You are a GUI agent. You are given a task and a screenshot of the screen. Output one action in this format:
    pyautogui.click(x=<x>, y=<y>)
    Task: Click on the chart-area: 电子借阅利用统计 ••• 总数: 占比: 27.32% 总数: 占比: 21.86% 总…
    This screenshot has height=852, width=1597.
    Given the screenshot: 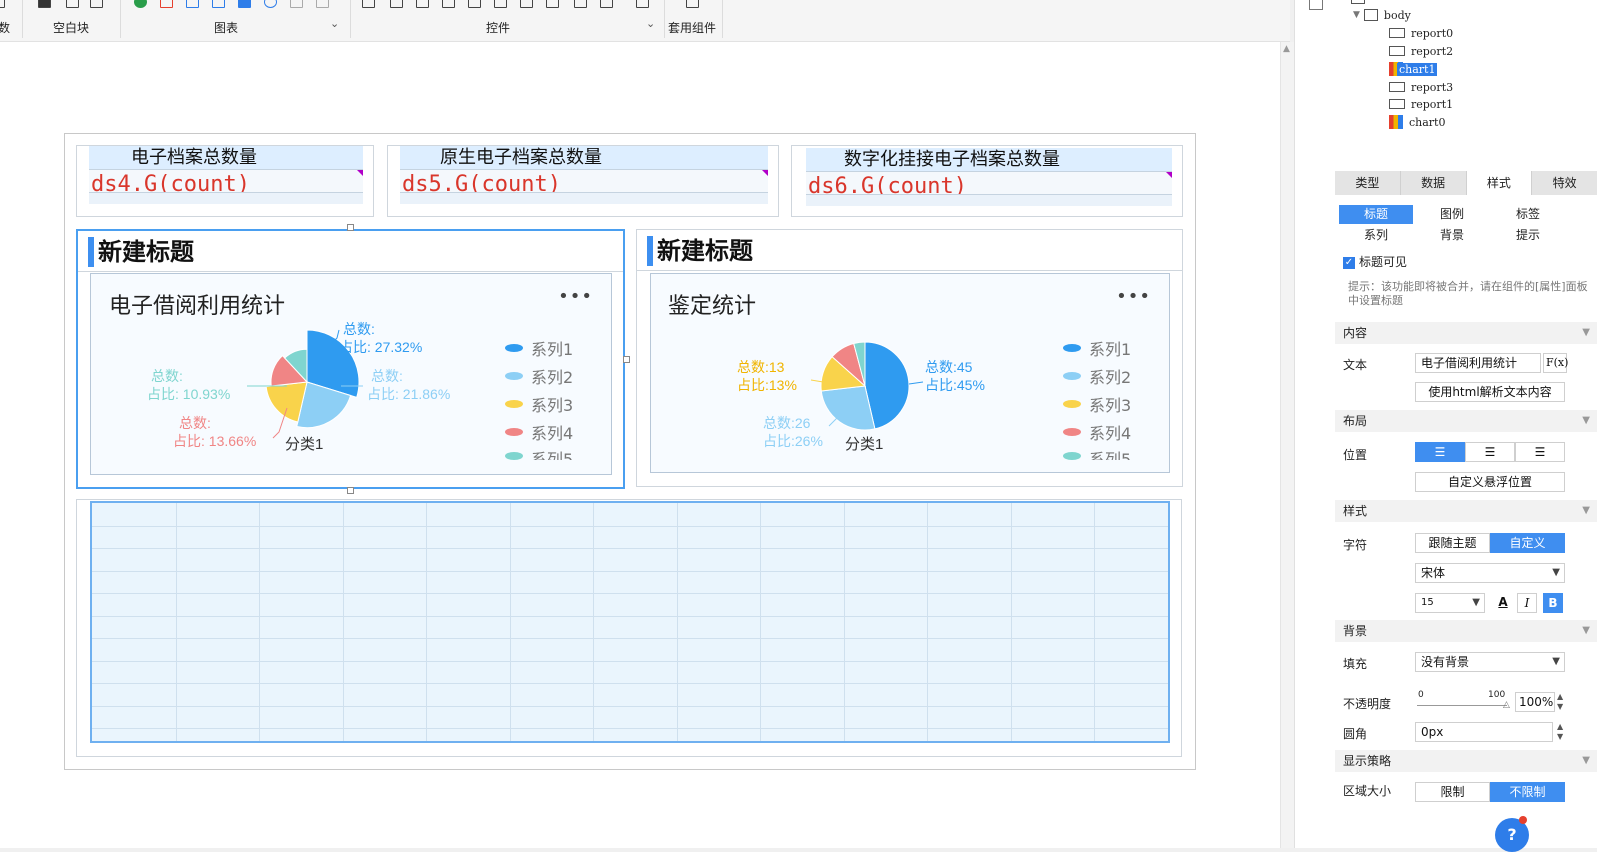 What is the action you would take?
    pyautogui.click(x=351, y=374)
    